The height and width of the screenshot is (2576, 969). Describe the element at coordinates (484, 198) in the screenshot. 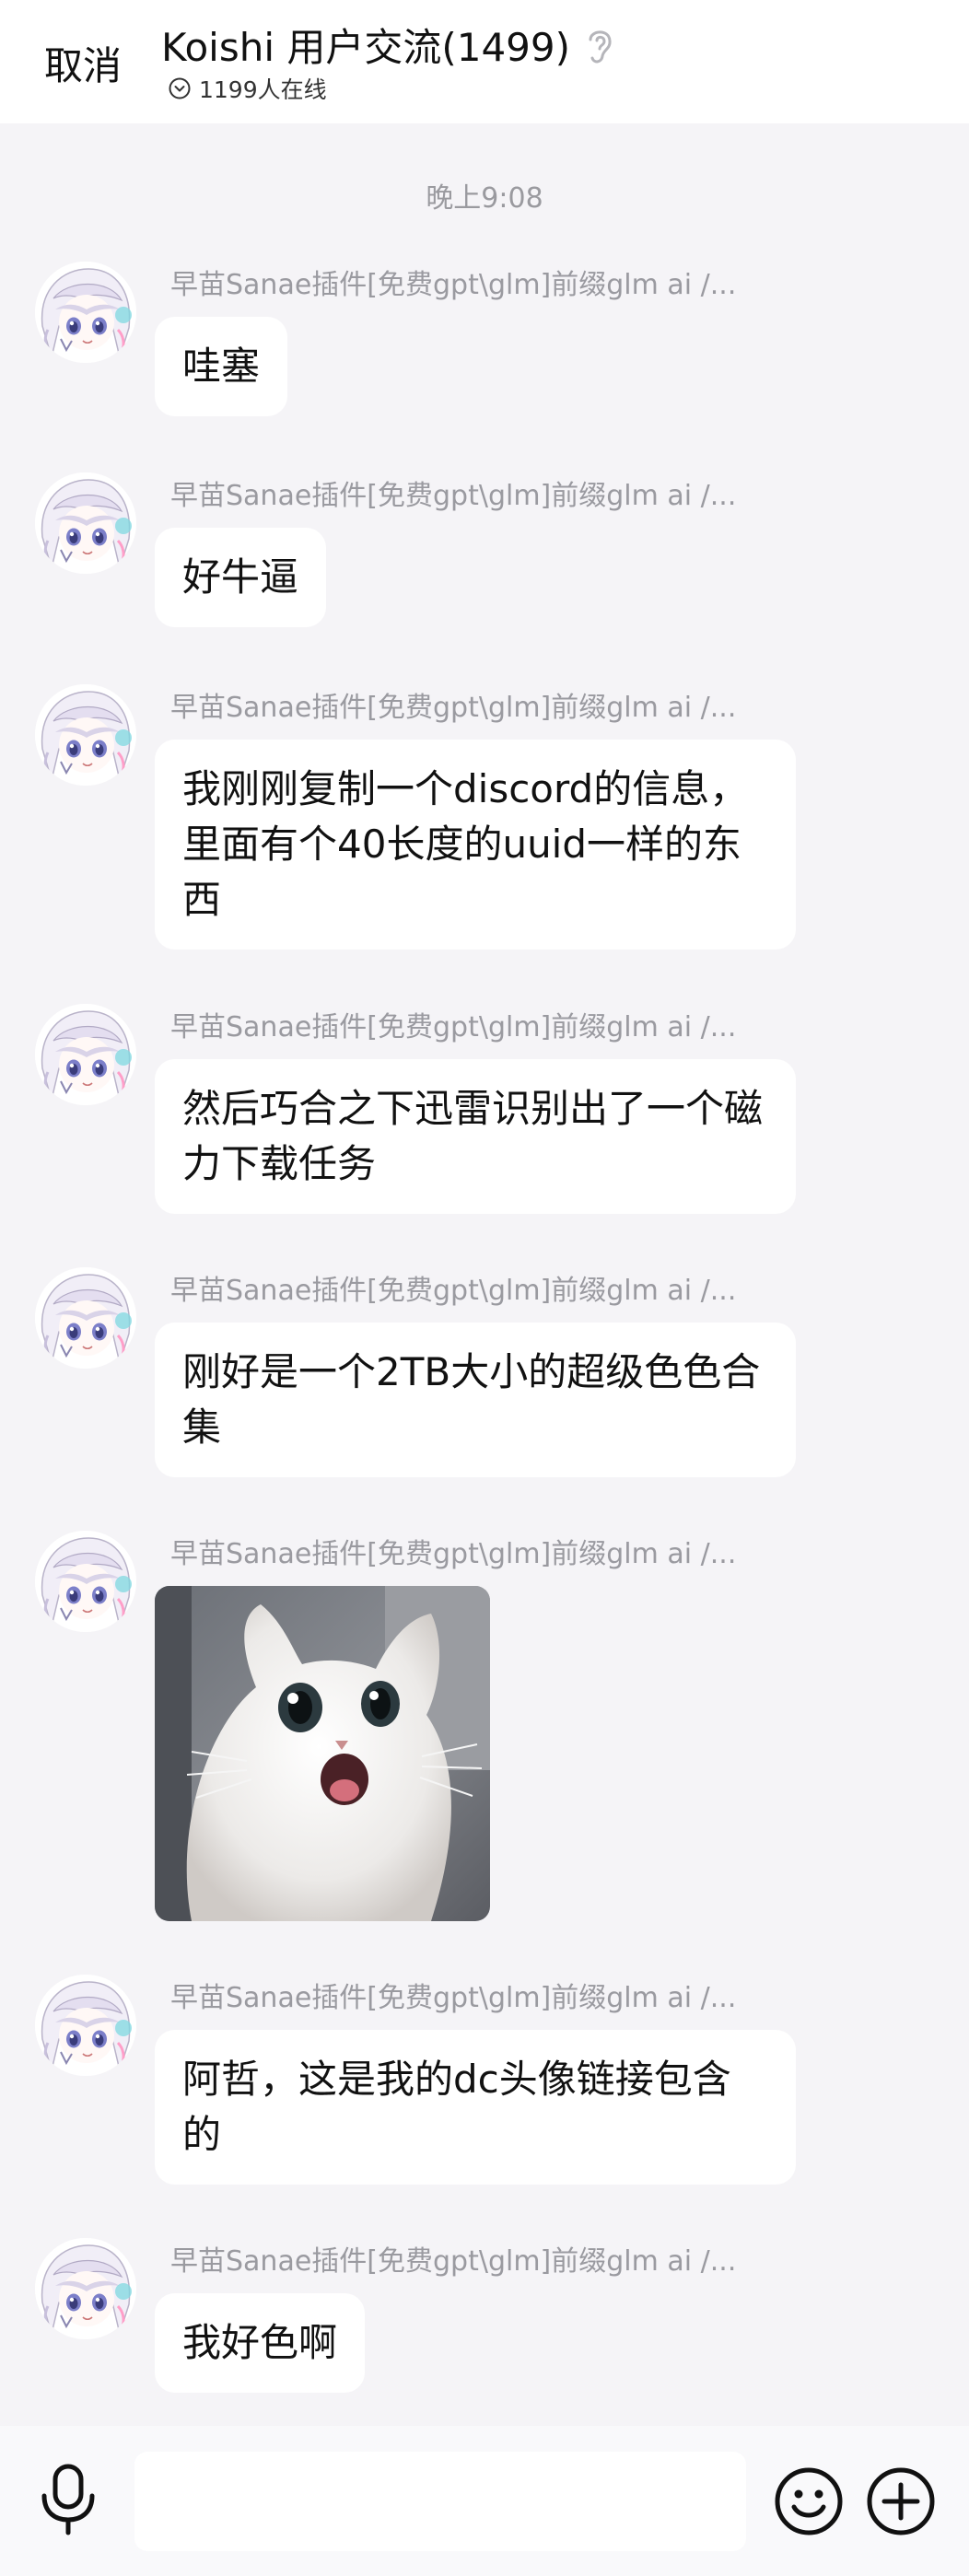

I see `time-divider: 晚上9:08` at that location.